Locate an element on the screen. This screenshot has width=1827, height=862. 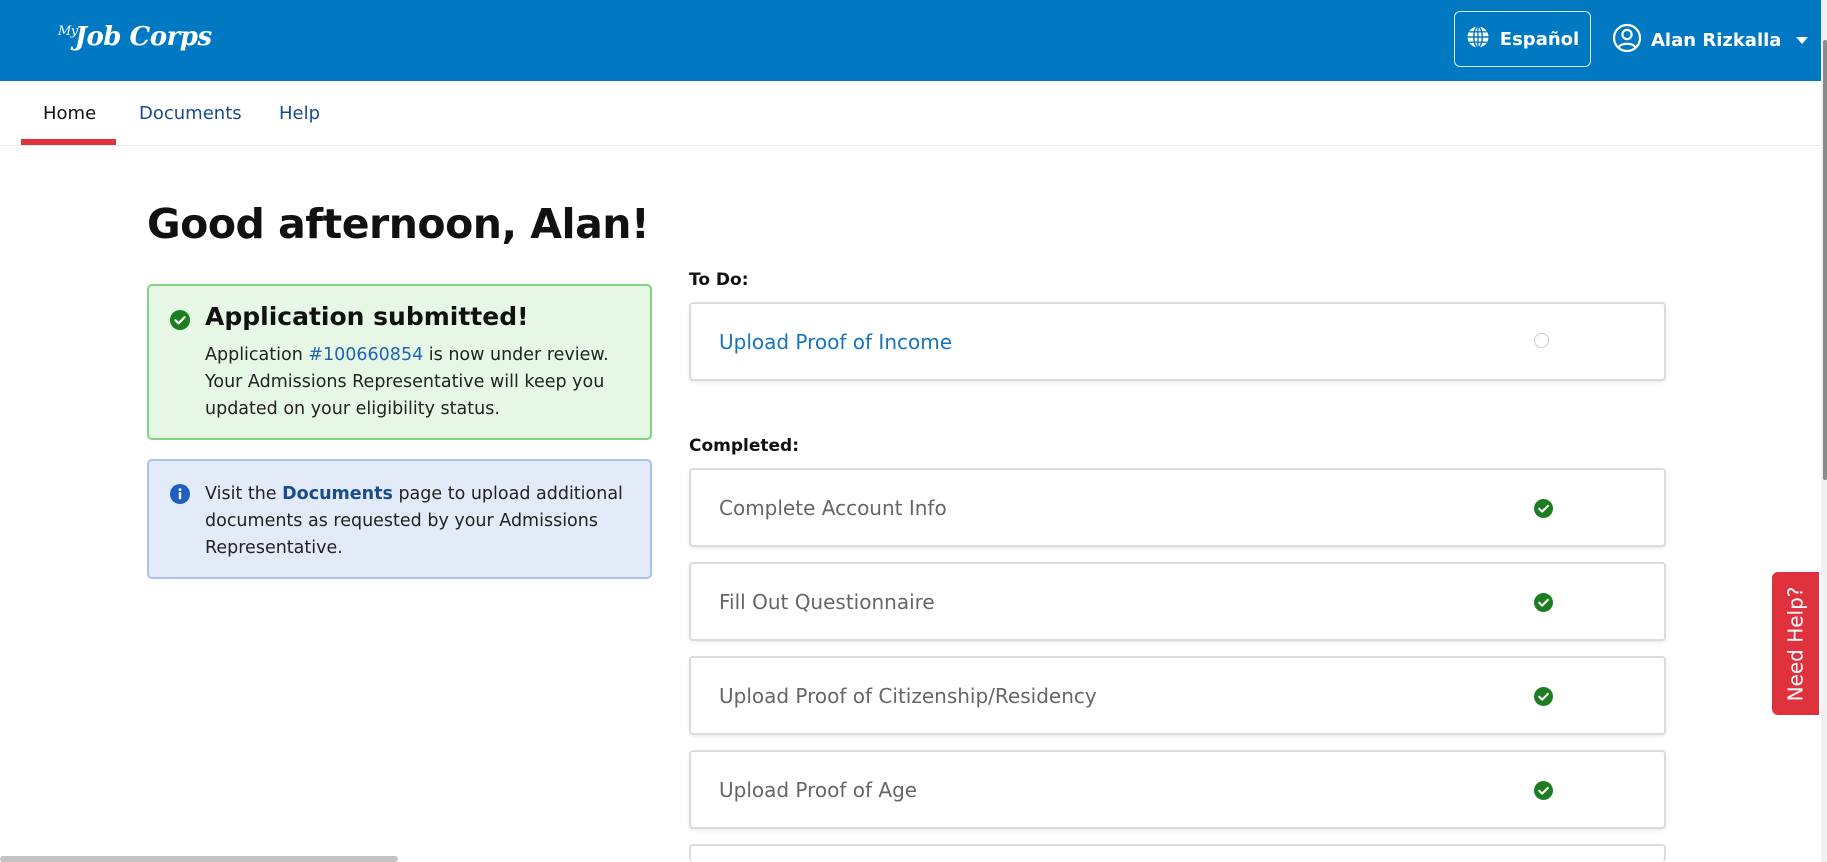
todo-heading: To Do: is located at coordinates (719, 280).